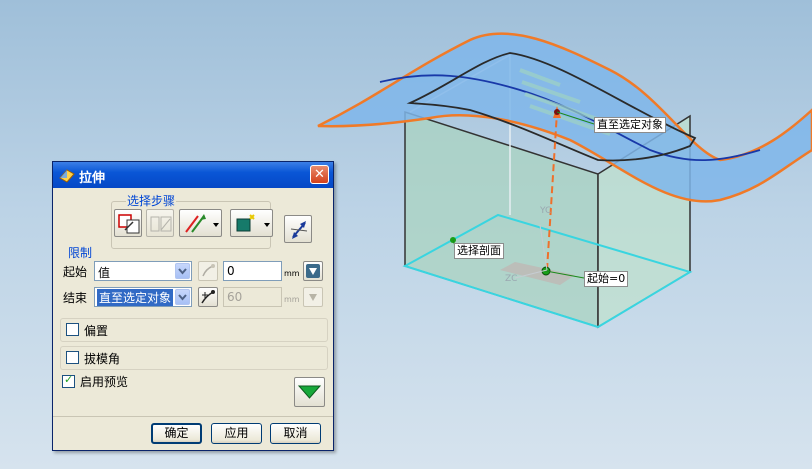 The image size is (812, 469). Describe the element at coordinates (96, 331) in the screenshot. I see `offset-label: 偏置` at that location.